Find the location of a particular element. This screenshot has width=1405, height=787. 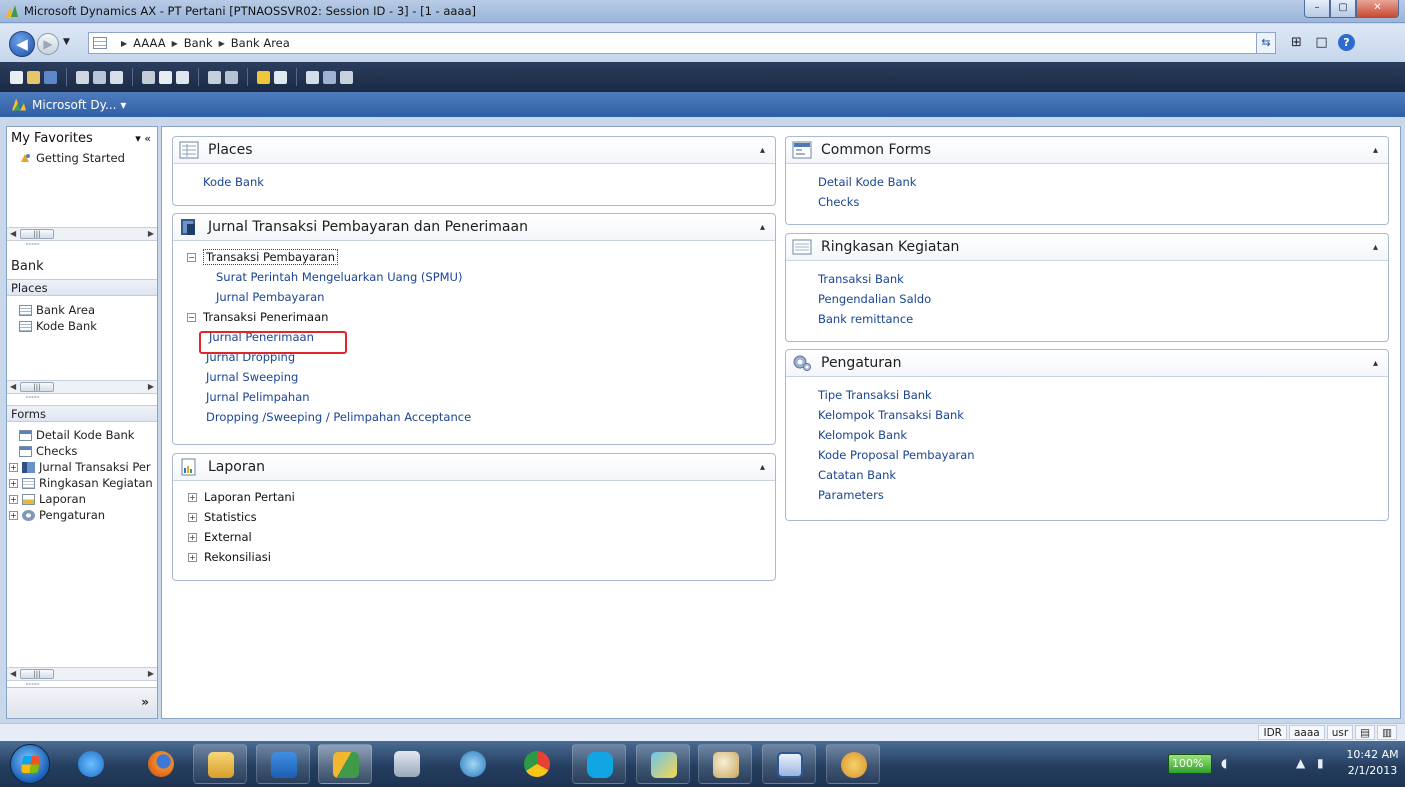

application-bar: Microsoft Dy... ▾ is located at coordinates (702, 104).